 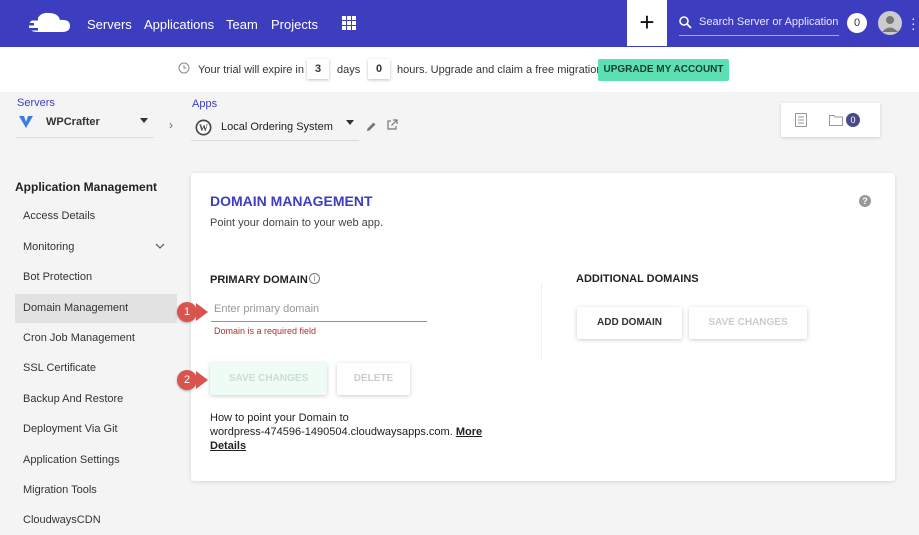 What do you see at coordinates (350, 122) in the screenshot?
I see `app-caret-icon` at bounding box center [350, 122].